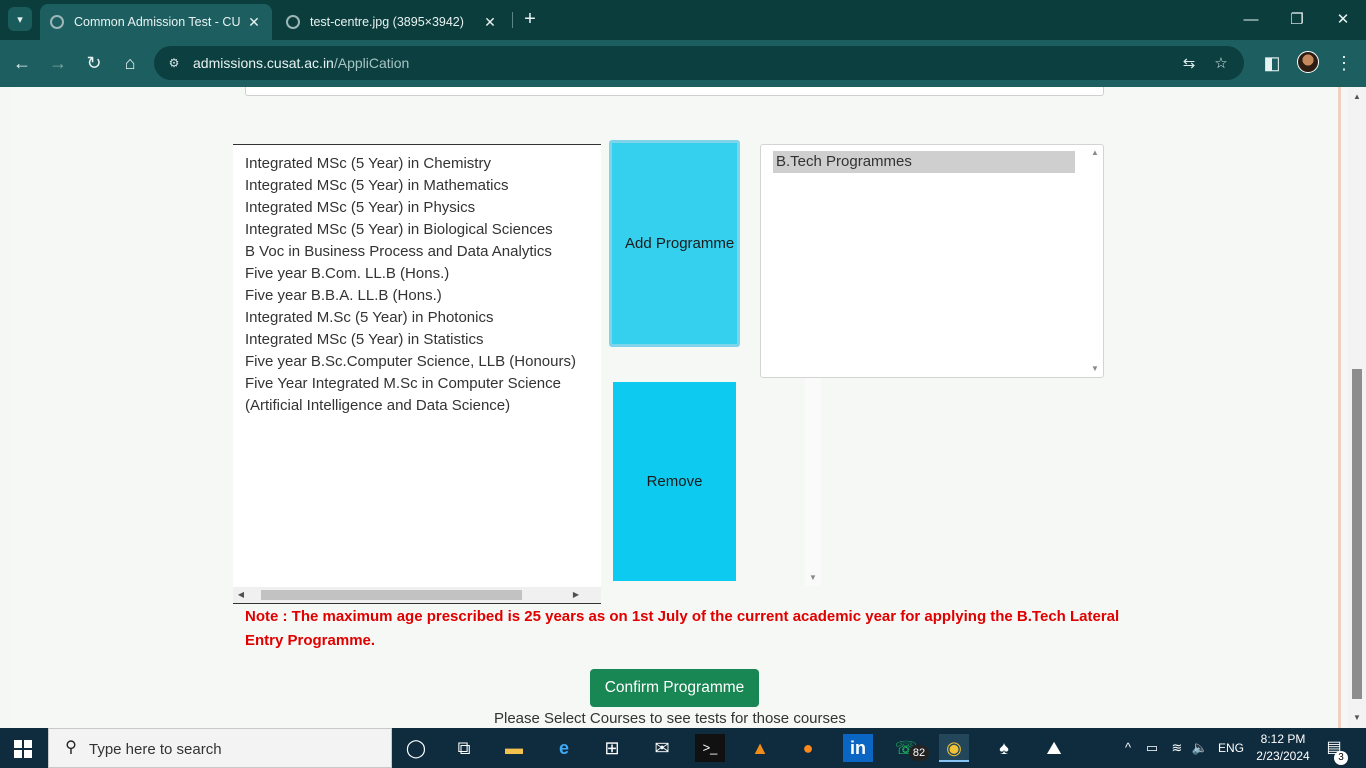  What do you see at coordinates (1283, 756) in the screenshot?
I see `clock-date: 2/23/2024` at bounding box center [1283, 756].